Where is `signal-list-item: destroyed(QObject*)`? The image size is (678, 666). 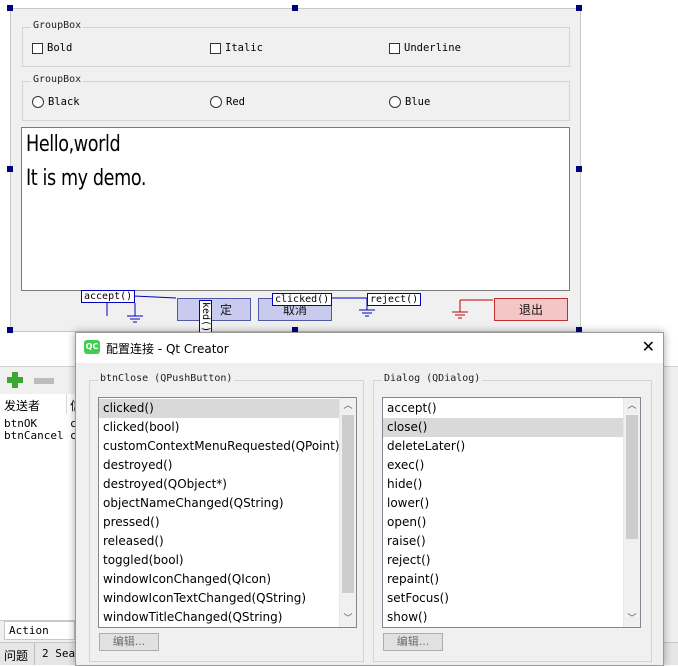 signal-list-item: destroyed(QObject*) is located at coordinates (227, 484).